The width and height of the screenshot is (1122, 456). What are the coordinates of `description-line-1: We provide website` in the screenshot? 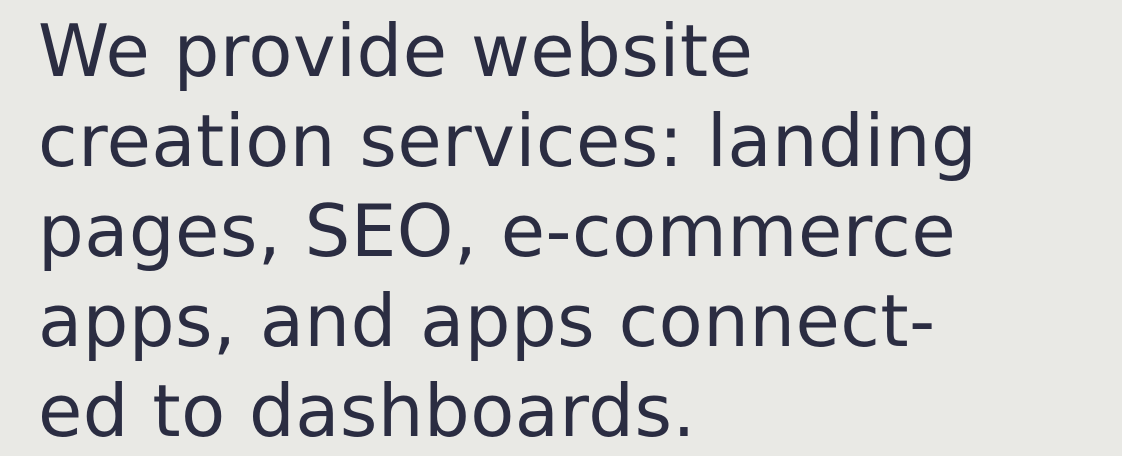 It's located at (396, 51).